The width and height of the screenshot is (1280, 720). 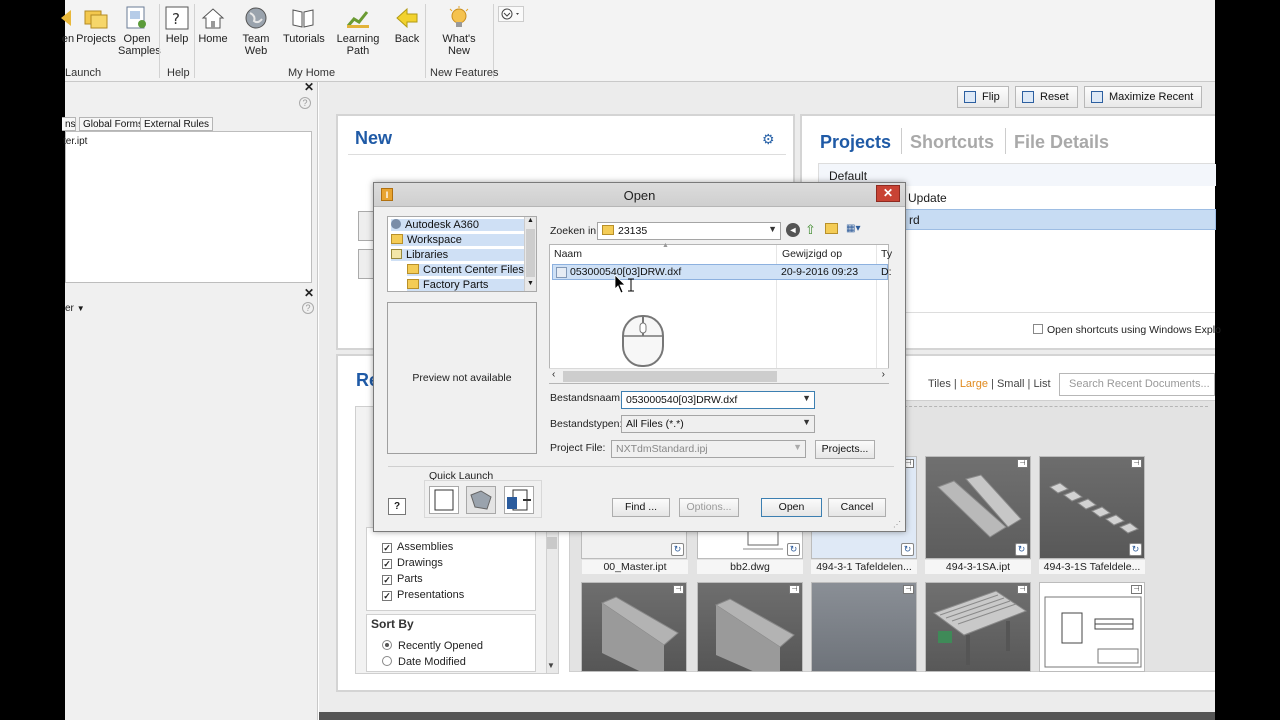 I want to click on thumbnail-drawing-sheet: ⊣, so click(x=1092, y=627).